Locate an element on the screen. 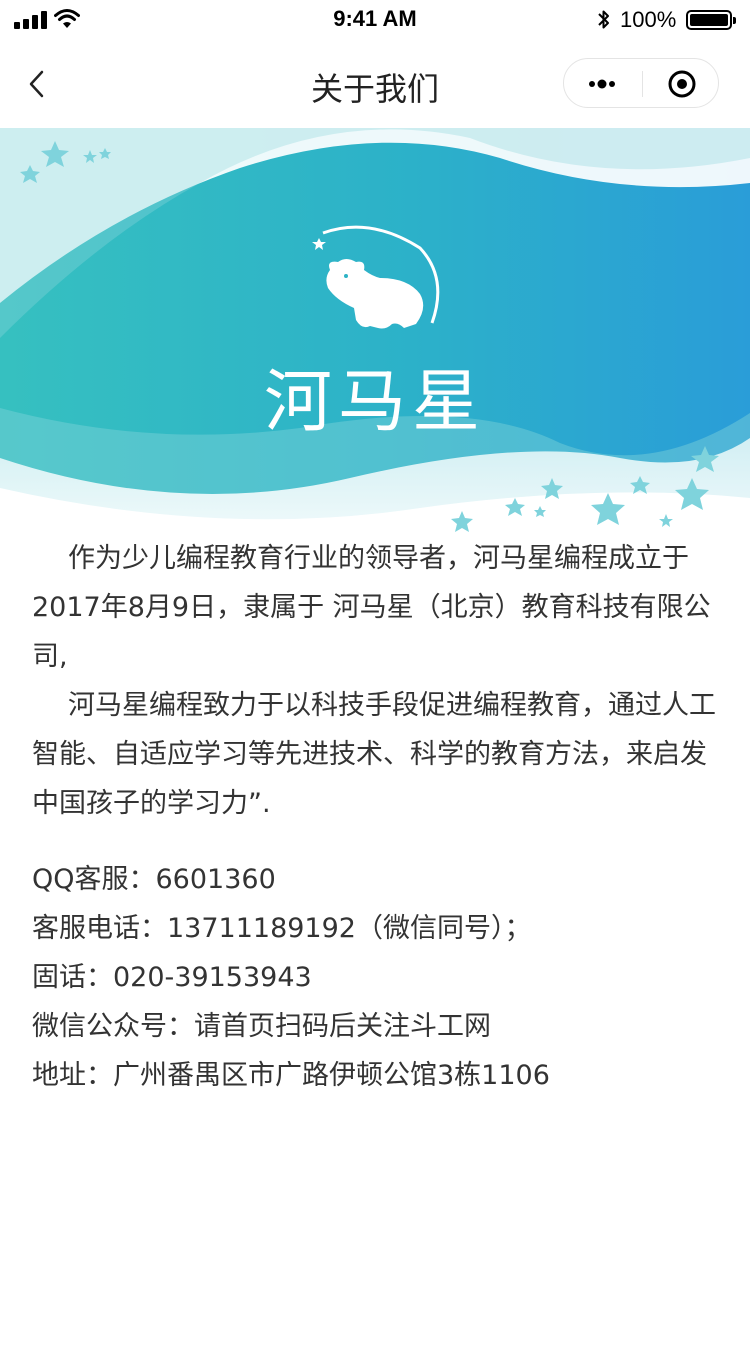 The image size is (750, 1345). more-button is located at coordinates (602, 84).